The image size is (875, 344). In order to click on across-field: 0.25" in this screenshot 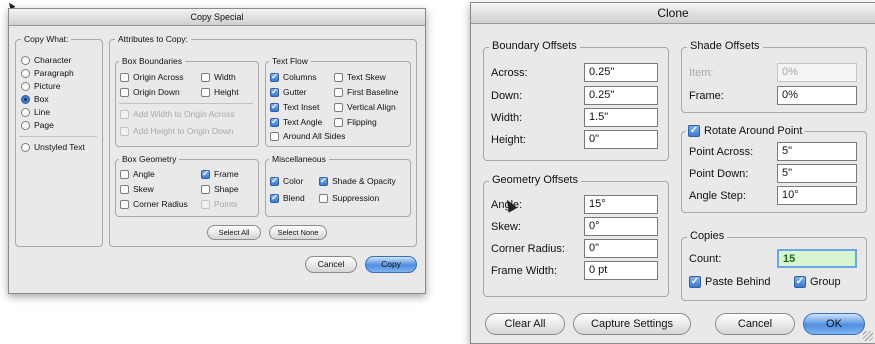, I will do `click(621, 72)`.